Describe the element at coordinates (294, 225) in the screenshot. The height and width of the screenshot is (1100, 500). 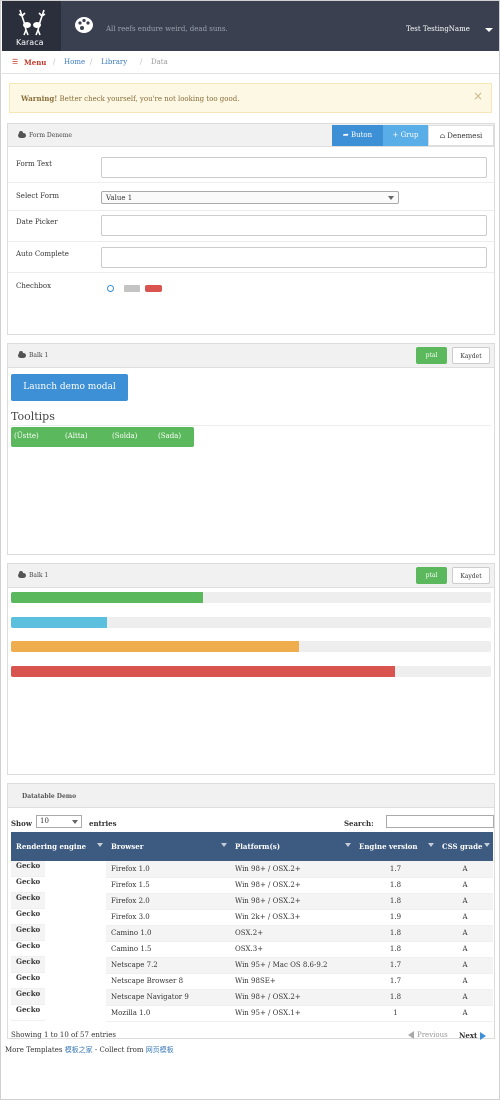
I see `date-picker-input` at that location.